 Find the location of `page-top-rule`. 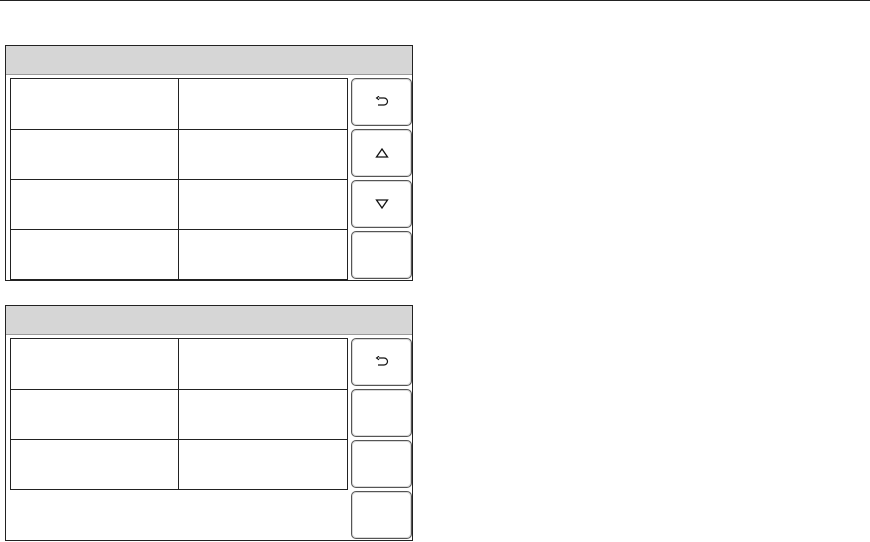

page-top-rule is located at coordinates (435, 0).